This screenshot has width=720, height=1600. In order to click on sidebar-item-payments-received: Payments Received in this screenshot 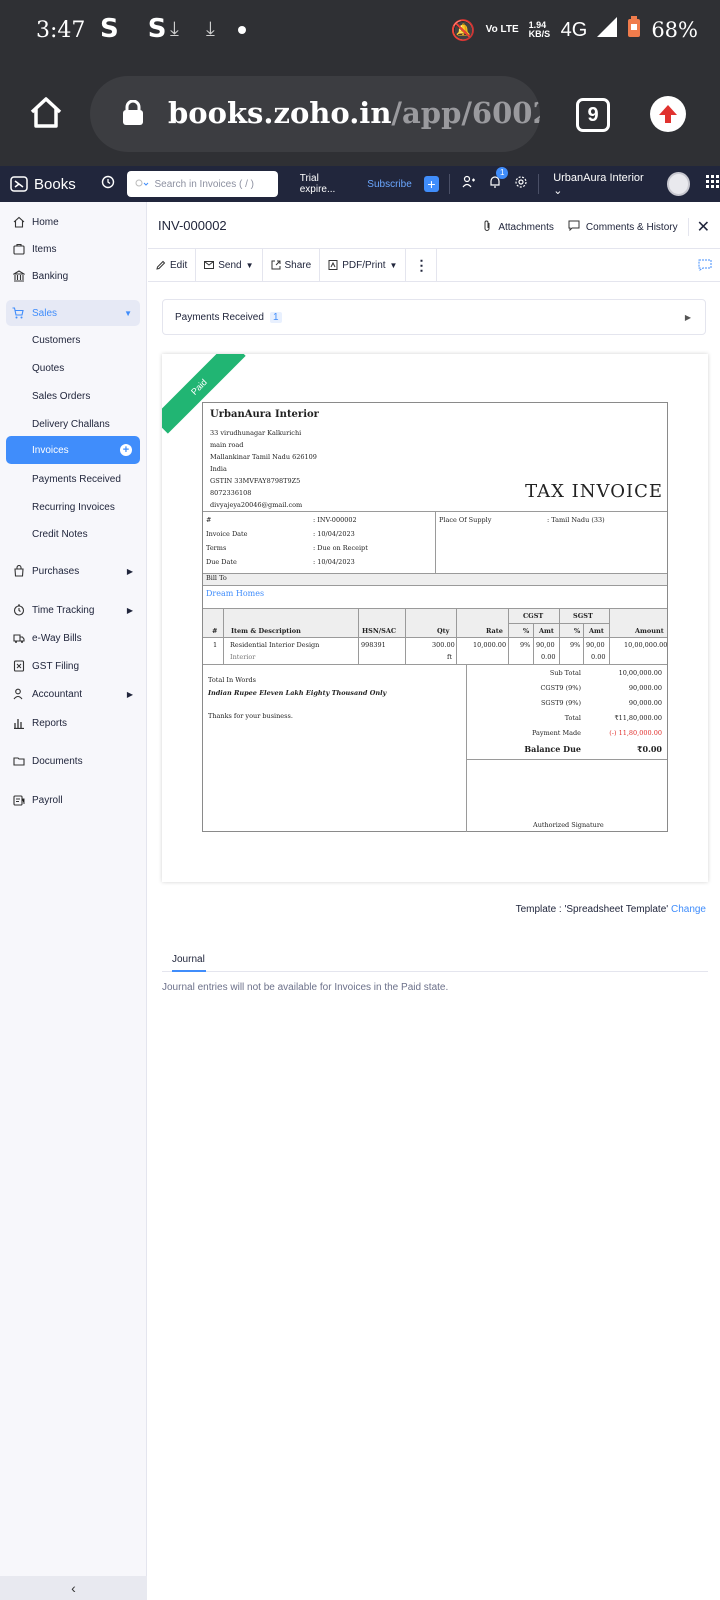, I will do `click(73, 479)`.